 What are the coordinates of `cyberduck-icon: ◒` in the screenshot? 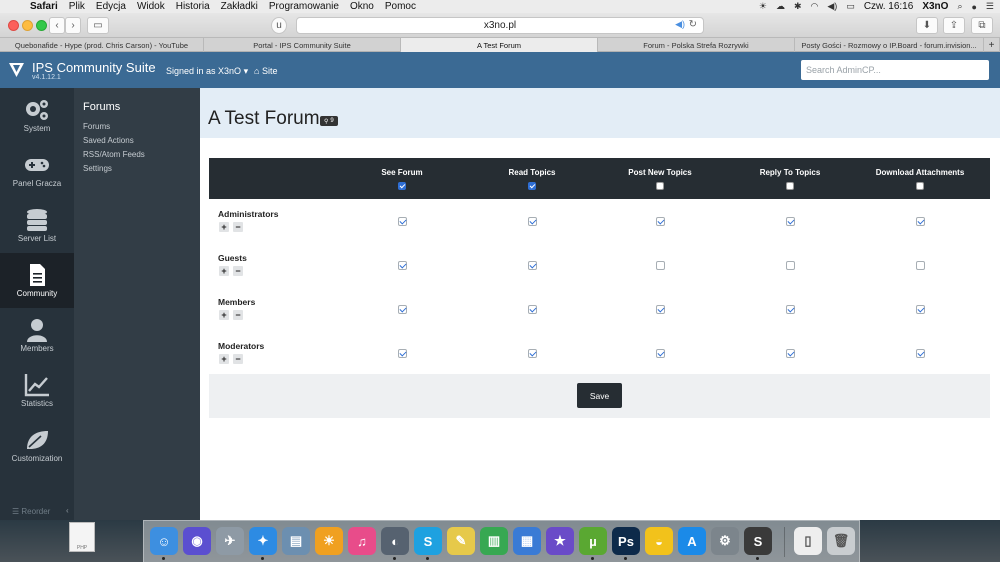 It's located at (659, 541).